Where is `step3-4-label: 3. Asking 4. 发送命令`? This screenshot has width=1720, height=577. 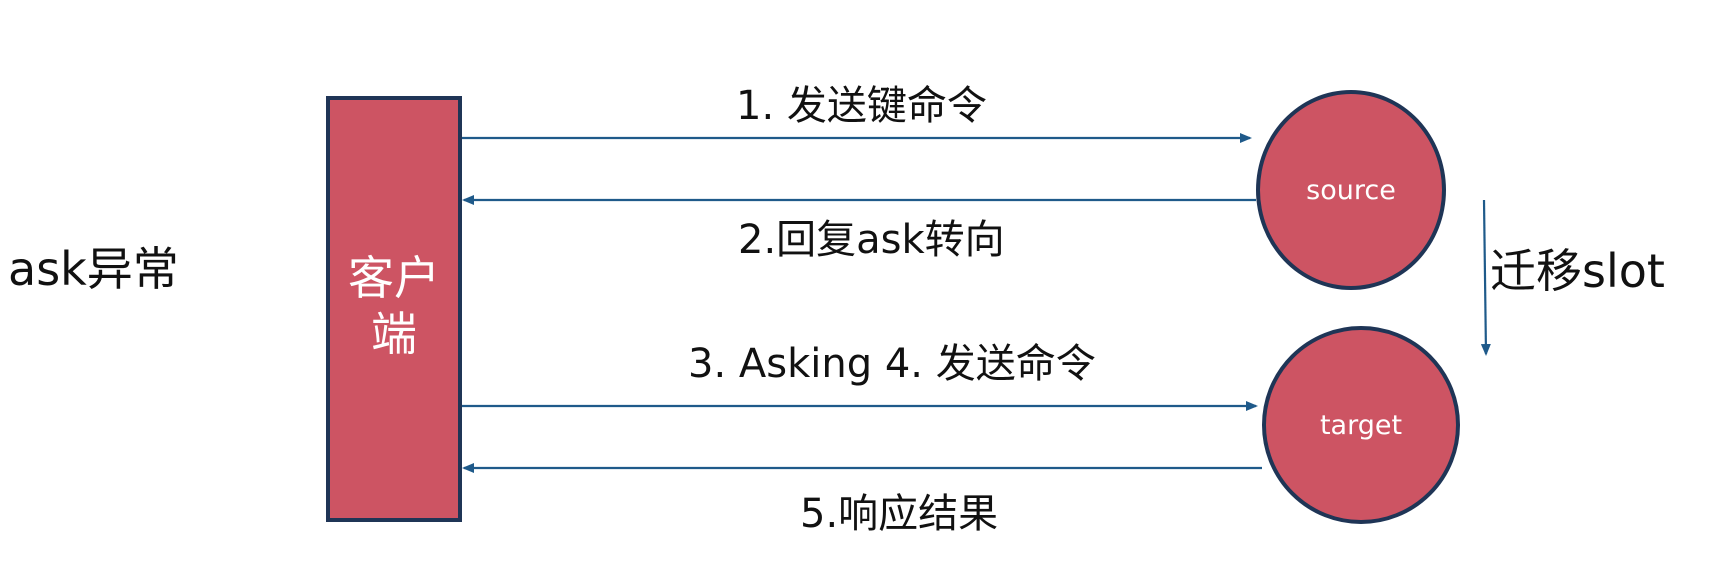 step3-4-label: 3. Asking 4. 发送命令 is located at coordinates (892, 364).